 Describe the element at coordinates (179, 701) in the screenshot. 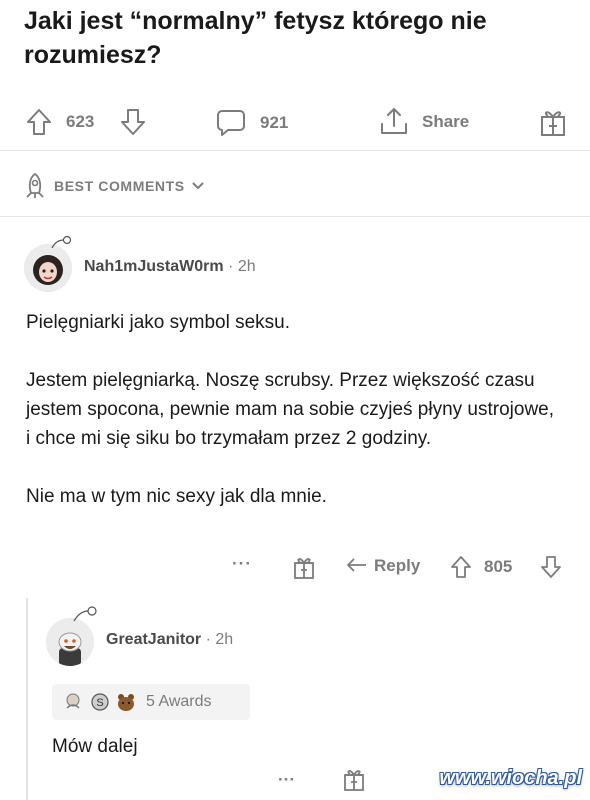

I see `awards-count: 5 Awards` at that location.